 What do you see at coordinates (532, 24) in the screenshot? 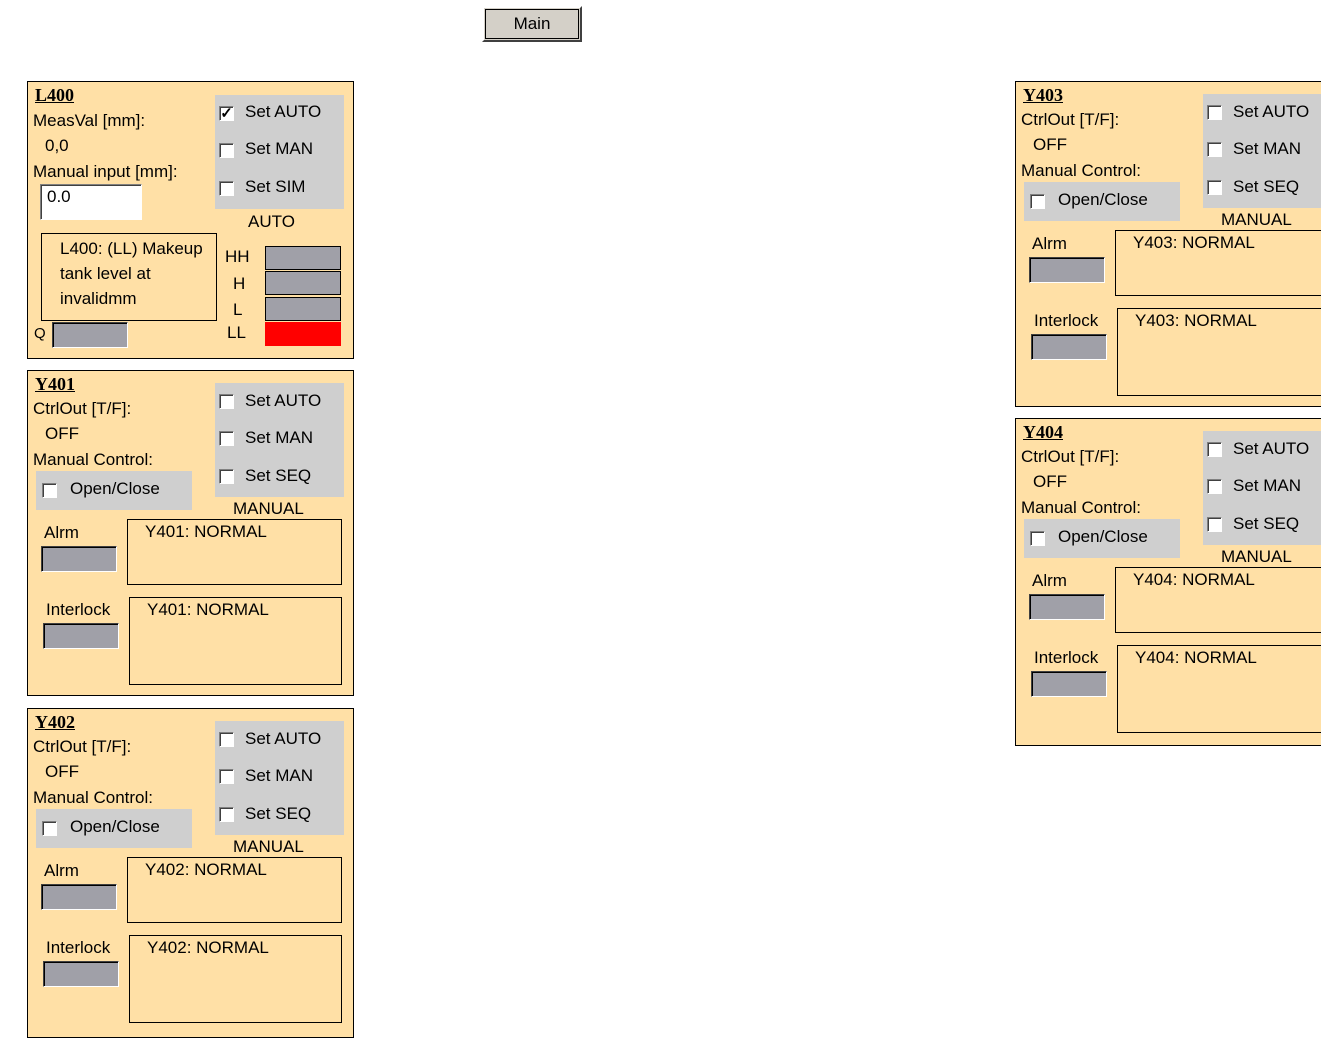
I see `main-button: Main` at bounding box center [532, 24].